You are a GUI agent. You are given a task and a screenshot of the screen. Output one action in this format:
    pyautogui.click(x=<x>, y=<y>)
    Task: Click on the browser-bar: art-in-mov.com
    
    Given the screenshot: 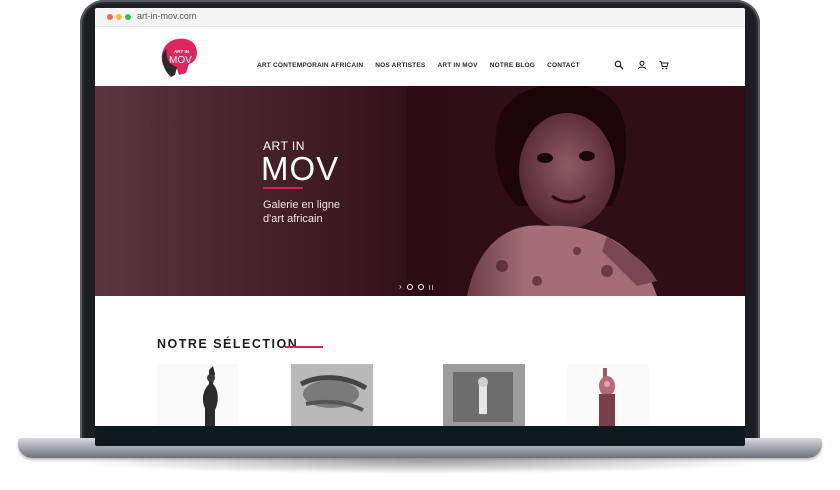 What is the action you would take?
    pyautogui.click(x=420, y=17)
    